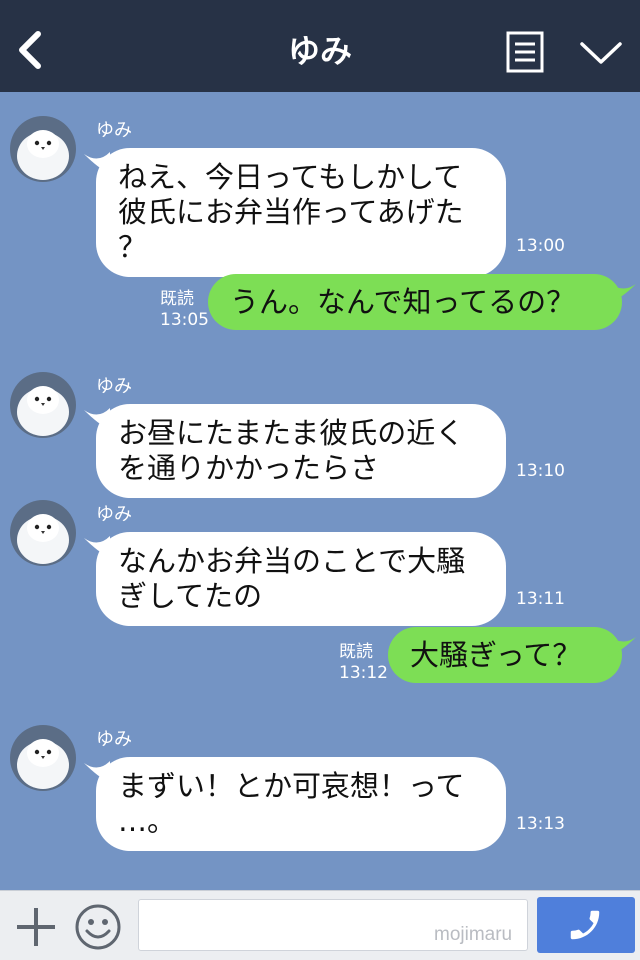  What do you see at coordinates (291, 786) in the screenshot?
I see `message-line: まずい！とか可哀想！って` at bounding box center [291, 786].